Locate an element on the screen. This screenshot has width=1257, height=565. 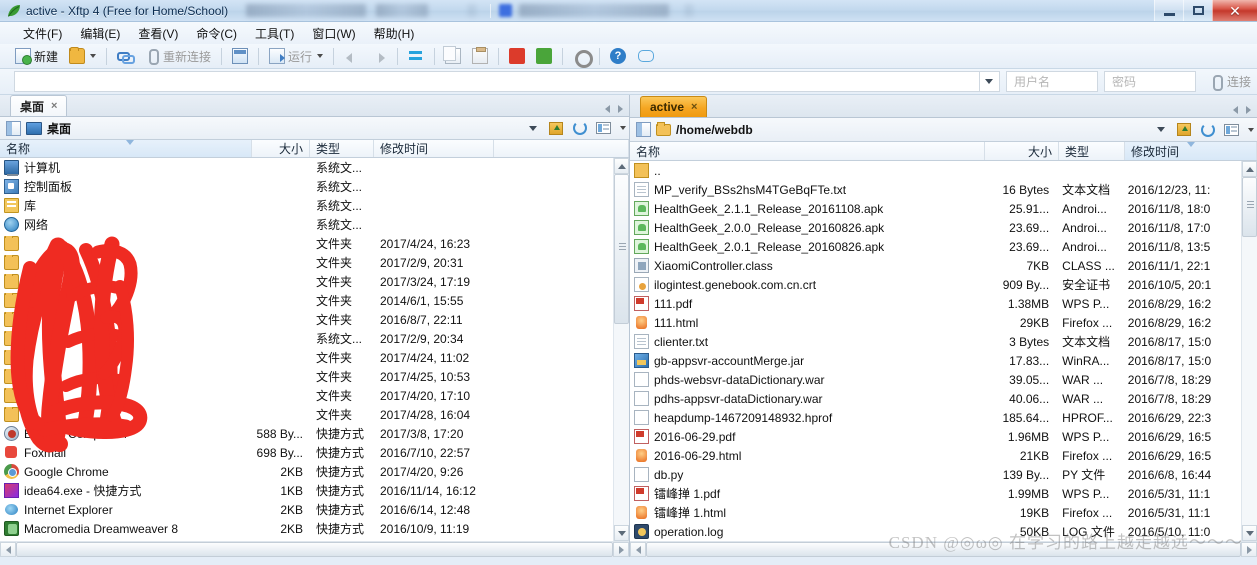
remote-vscrollbar is located at coordinates (1249, 351).